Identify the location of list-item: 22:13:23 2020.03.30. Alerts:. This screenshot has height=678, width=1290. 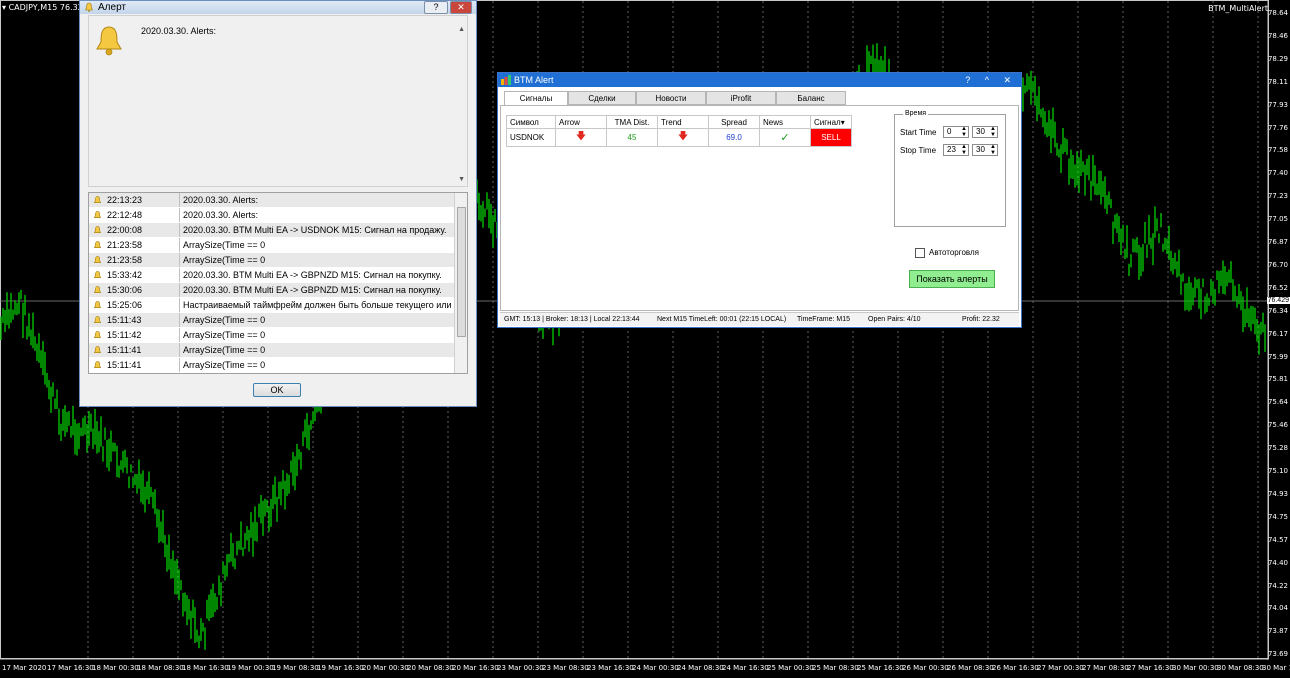
(278, 200).